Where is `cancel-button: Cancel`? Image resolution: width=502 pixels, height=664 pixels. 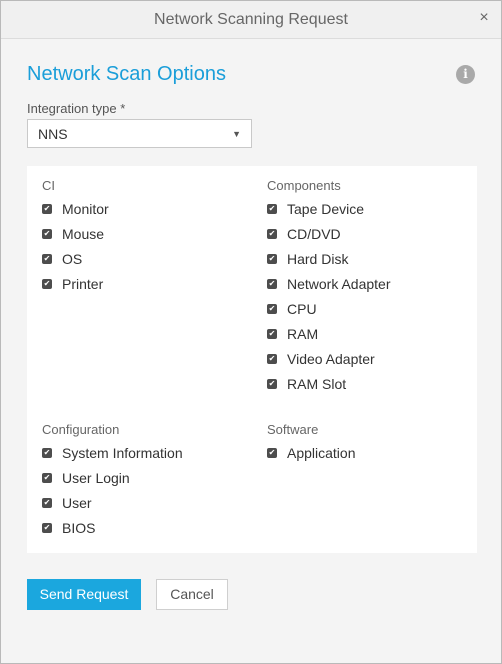 cancel-button: Cancel is located at coordinates (192, 594).